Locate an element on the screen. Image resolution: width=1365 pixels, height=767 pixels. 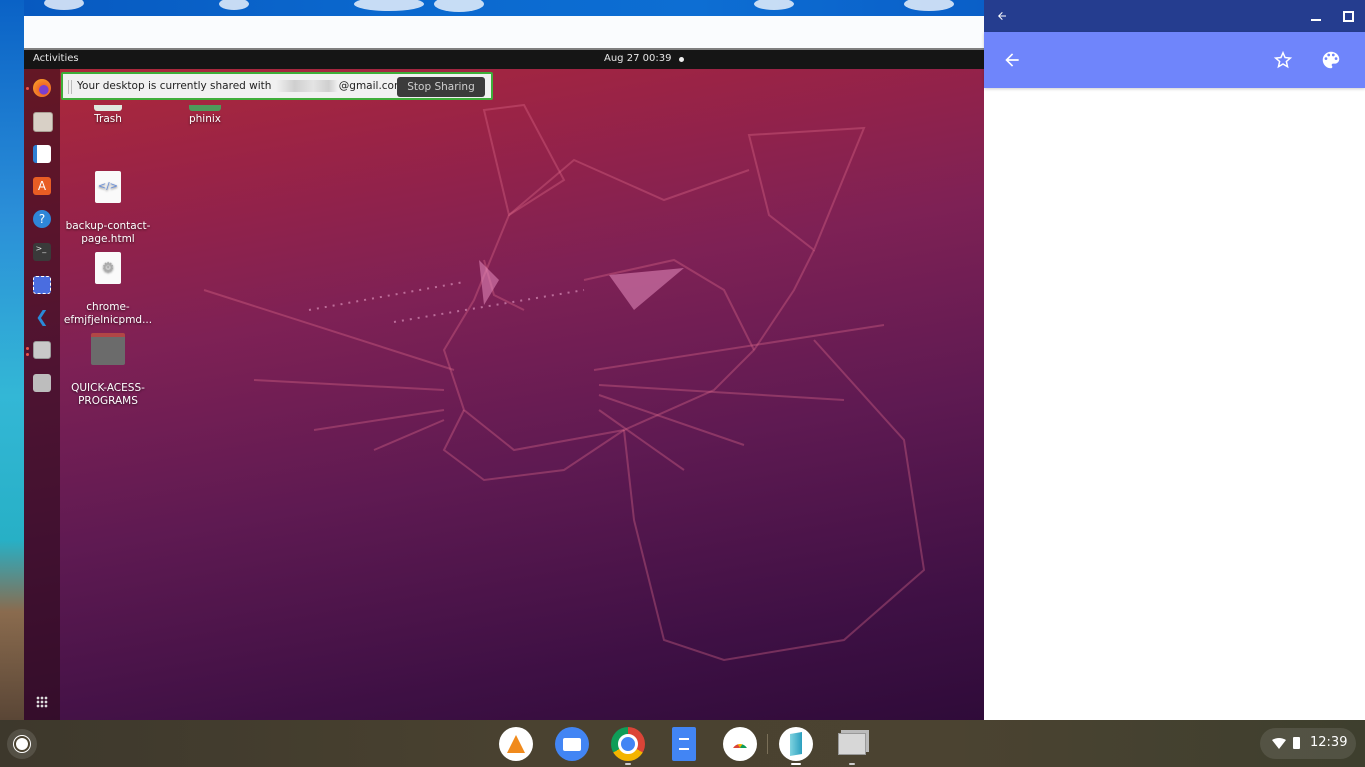
shelf-app-chrome is located at coordinates (628, 744).